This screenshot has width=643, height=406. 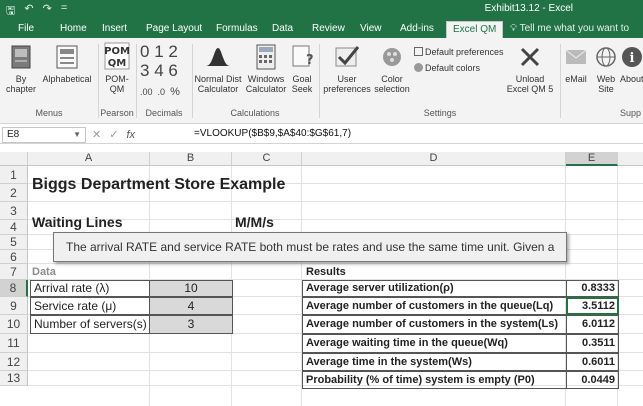 I want to click on tab-view: View, so click(x=371, y=29).